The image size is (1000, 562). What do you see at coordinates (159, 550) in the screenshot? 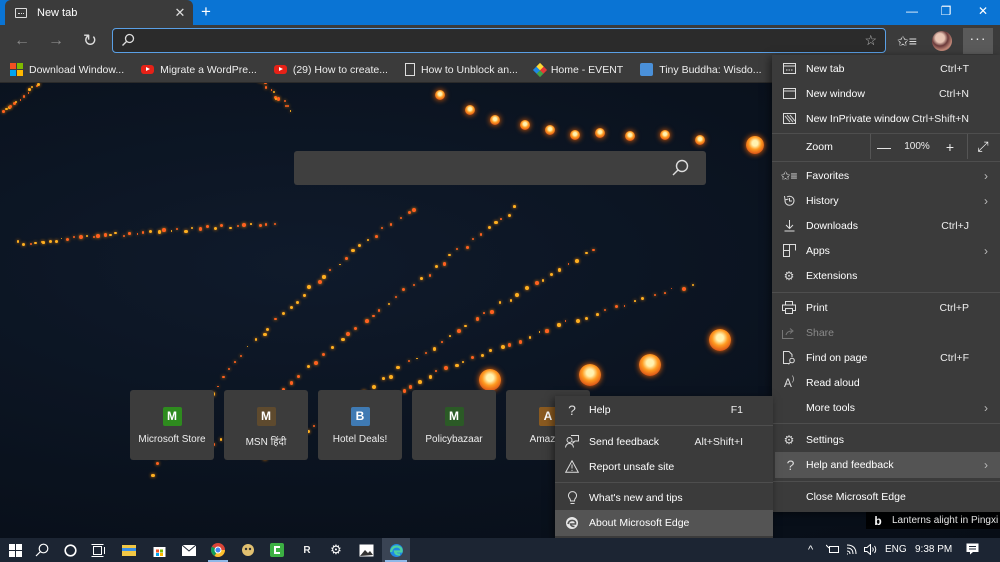
I see `store-button` at bounding box center [159, 550].